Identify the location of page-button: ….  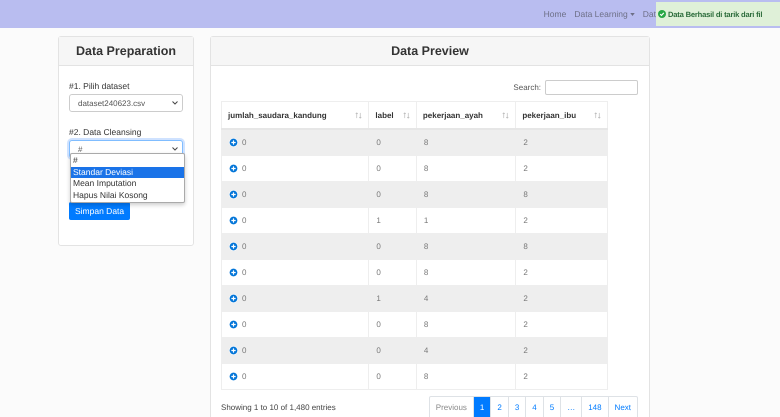
(571, 406).